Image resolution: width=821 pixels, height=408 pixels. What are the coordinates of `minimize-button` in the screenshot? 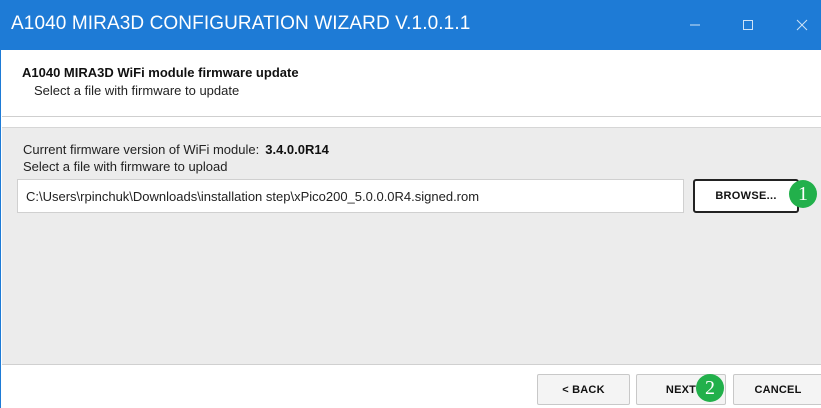 It's located at (695, 25).